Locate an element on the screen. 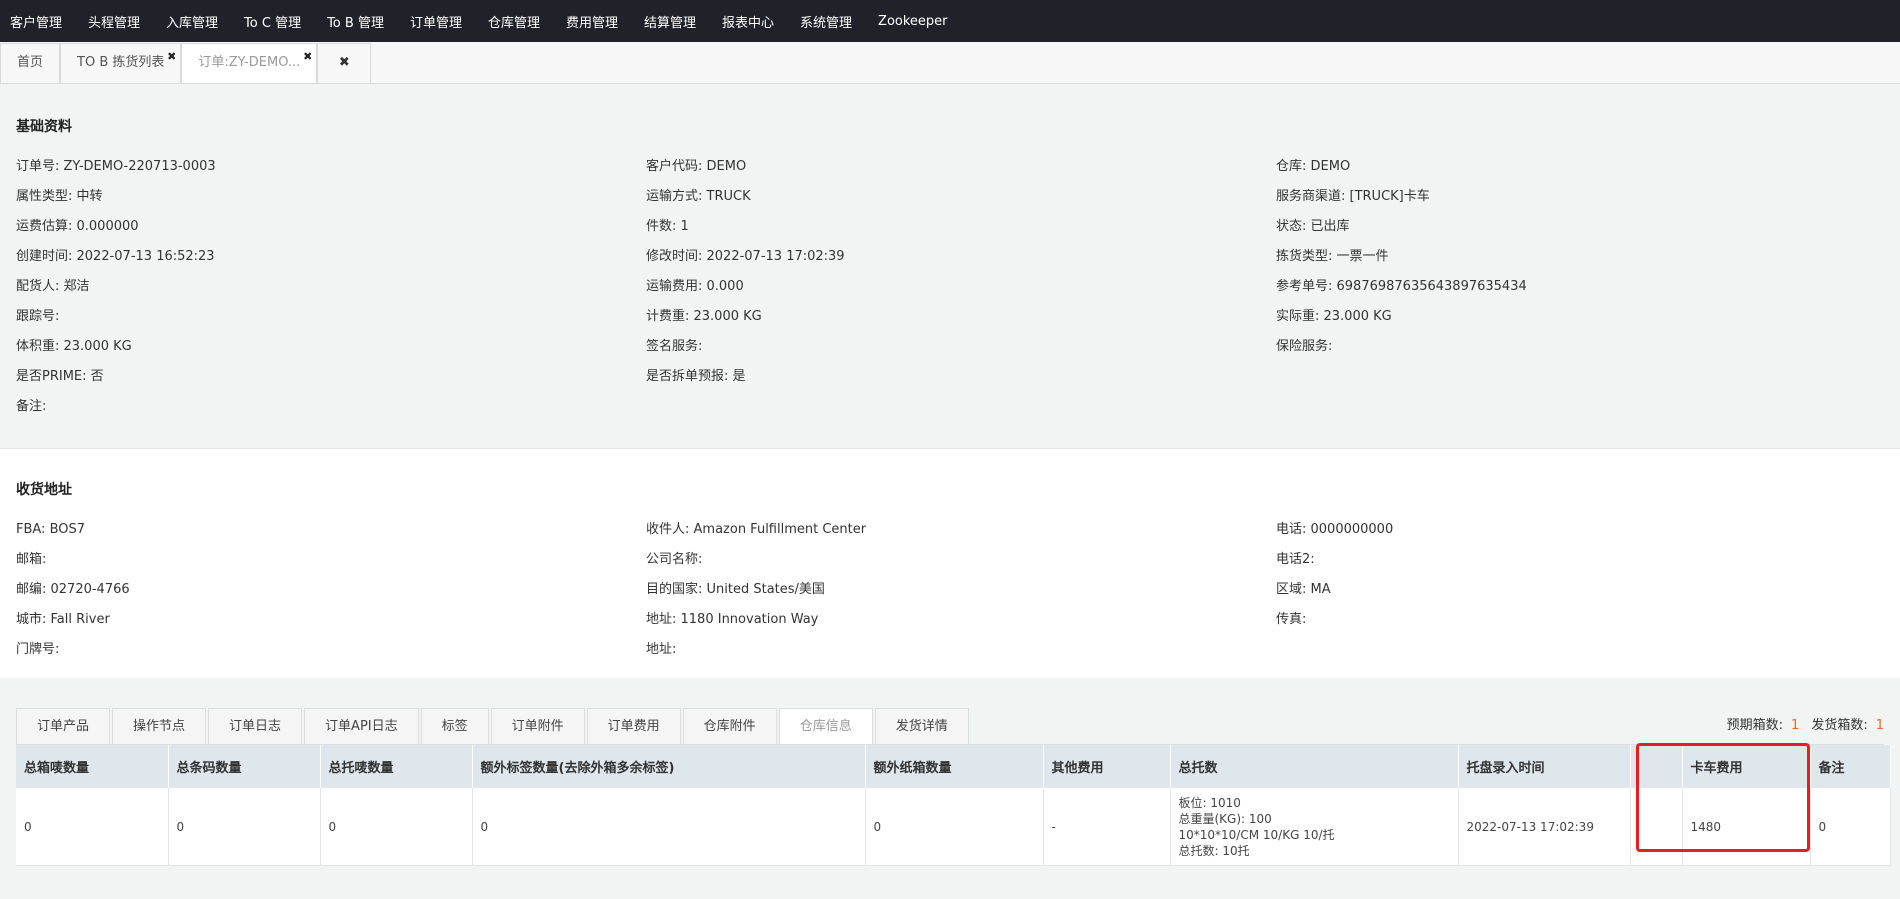  nav-toc: To C 管理 is located at coordinates (276, 21).